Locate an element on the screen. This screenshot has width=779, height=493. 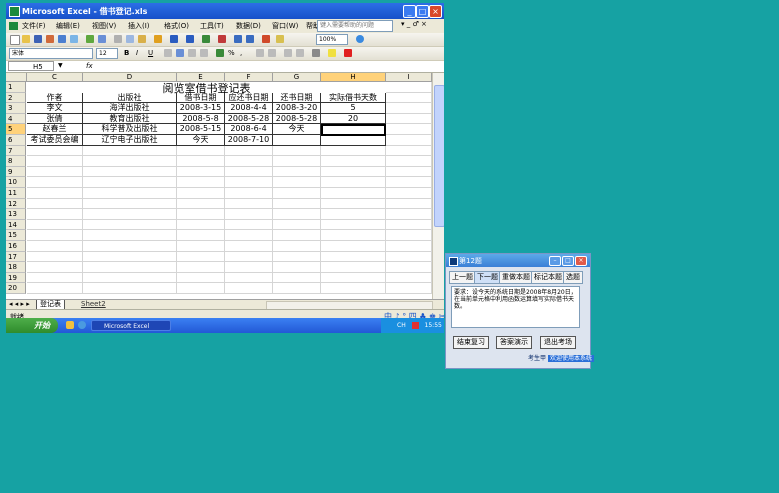
cell-i3 is located at coordinates (409, 108).